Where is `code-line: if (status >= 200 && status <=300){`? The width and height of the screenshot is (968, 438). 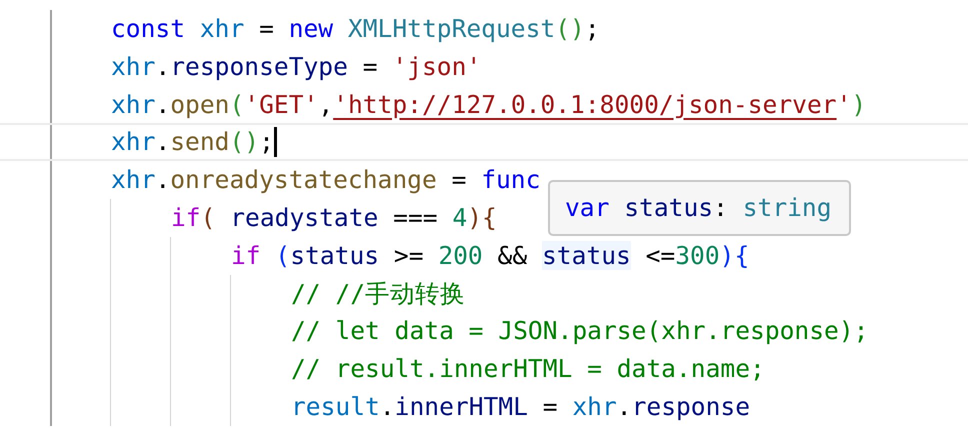 code-line: if (status >= 200 && status <=300){ is located at coordinates (490, 256).